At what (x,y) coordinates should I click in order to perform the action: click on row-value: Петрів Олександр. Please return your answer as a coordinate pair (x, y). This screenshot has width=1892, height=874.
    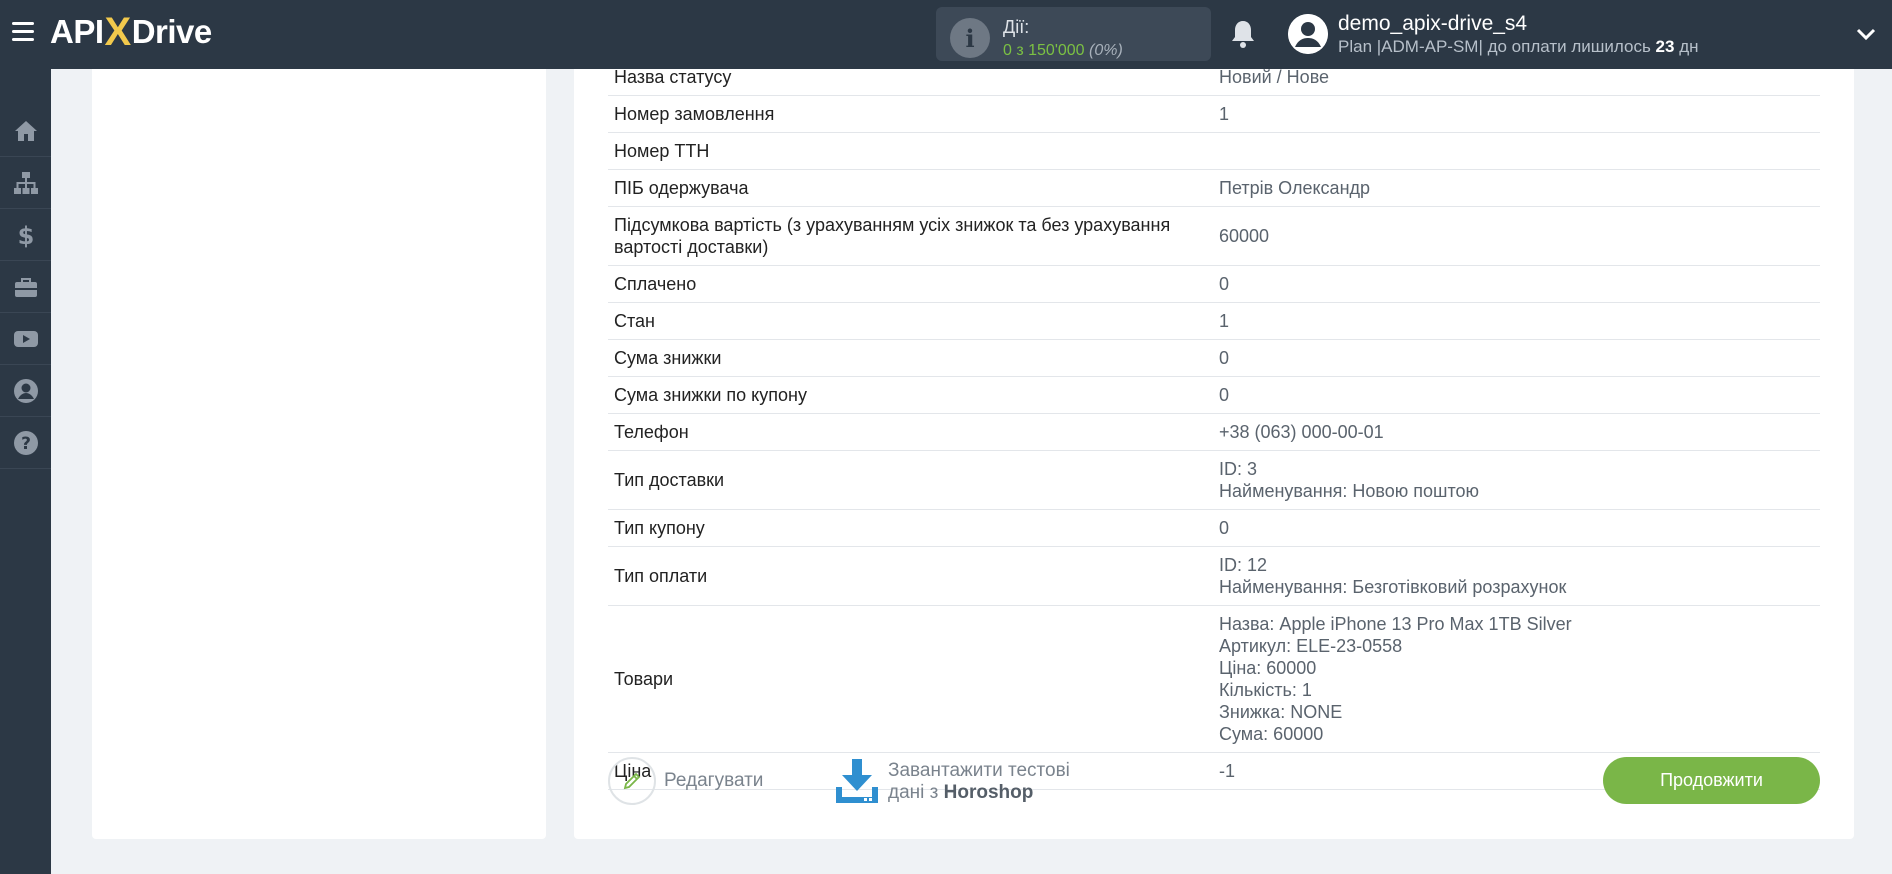
    Looking at the image, I should click on (1295, 188).